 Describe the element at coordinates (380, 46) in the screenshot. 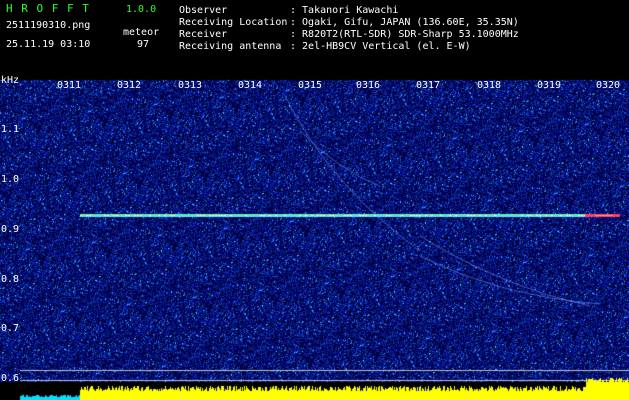

I see `info-value-antenna: : 2el-HB9CV Vertical (el. E-W)` at that location.